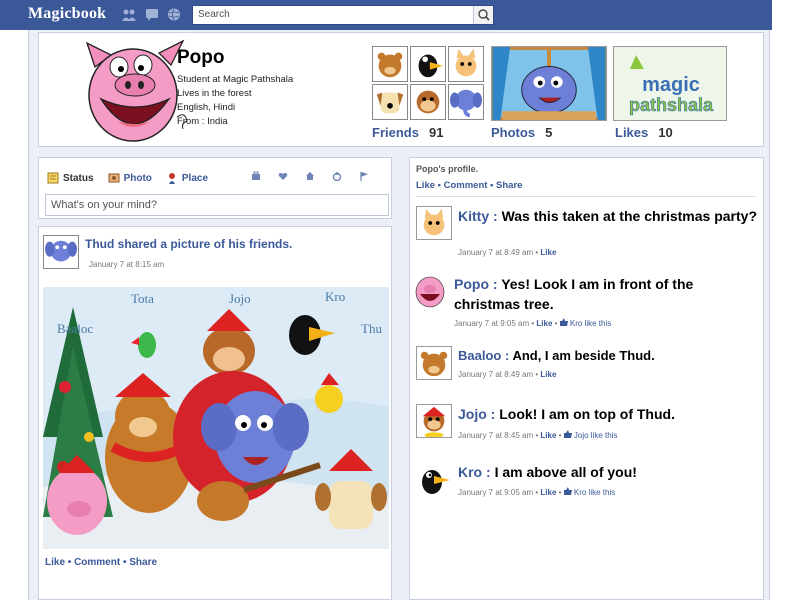 The height and width of the screenshot is (600, 800). Describe the element at coordinates (61, 252) in the screenshot. I see `post-author-avatar` at that location.